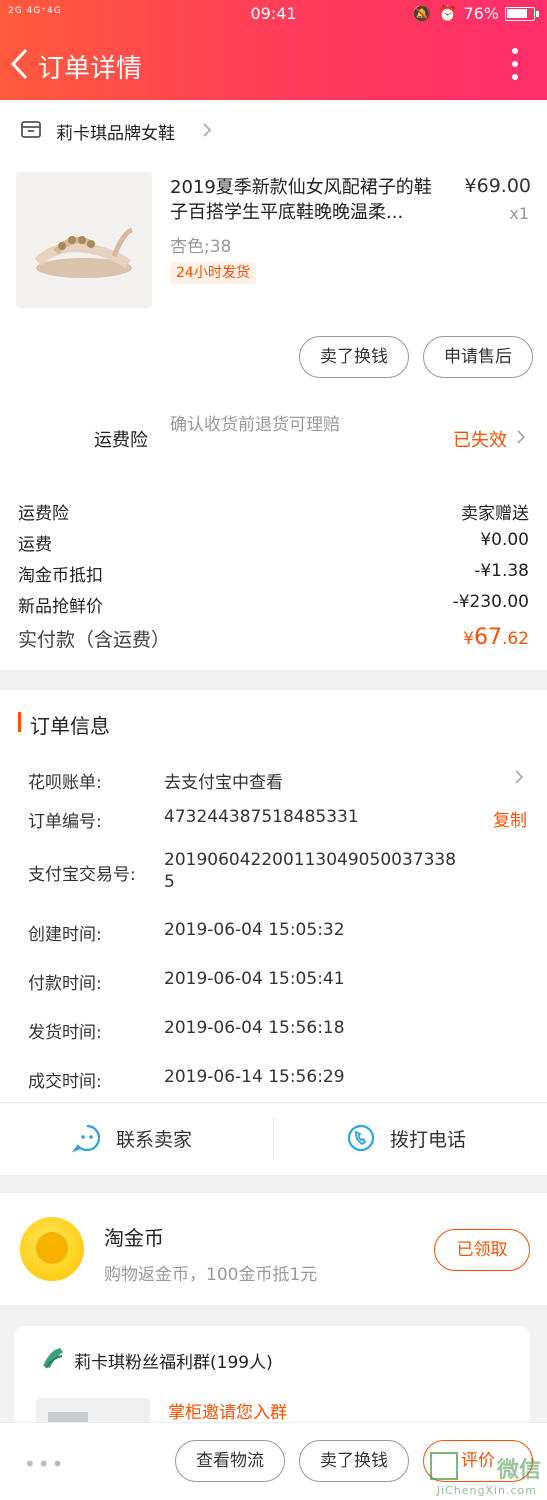 This screenshot has width=547, height=1500. What do you see at coordinates (486, 1490) in the screenshot?
I see `watermark-url: JiChengXin.com` at bounding box center [486, 1490].